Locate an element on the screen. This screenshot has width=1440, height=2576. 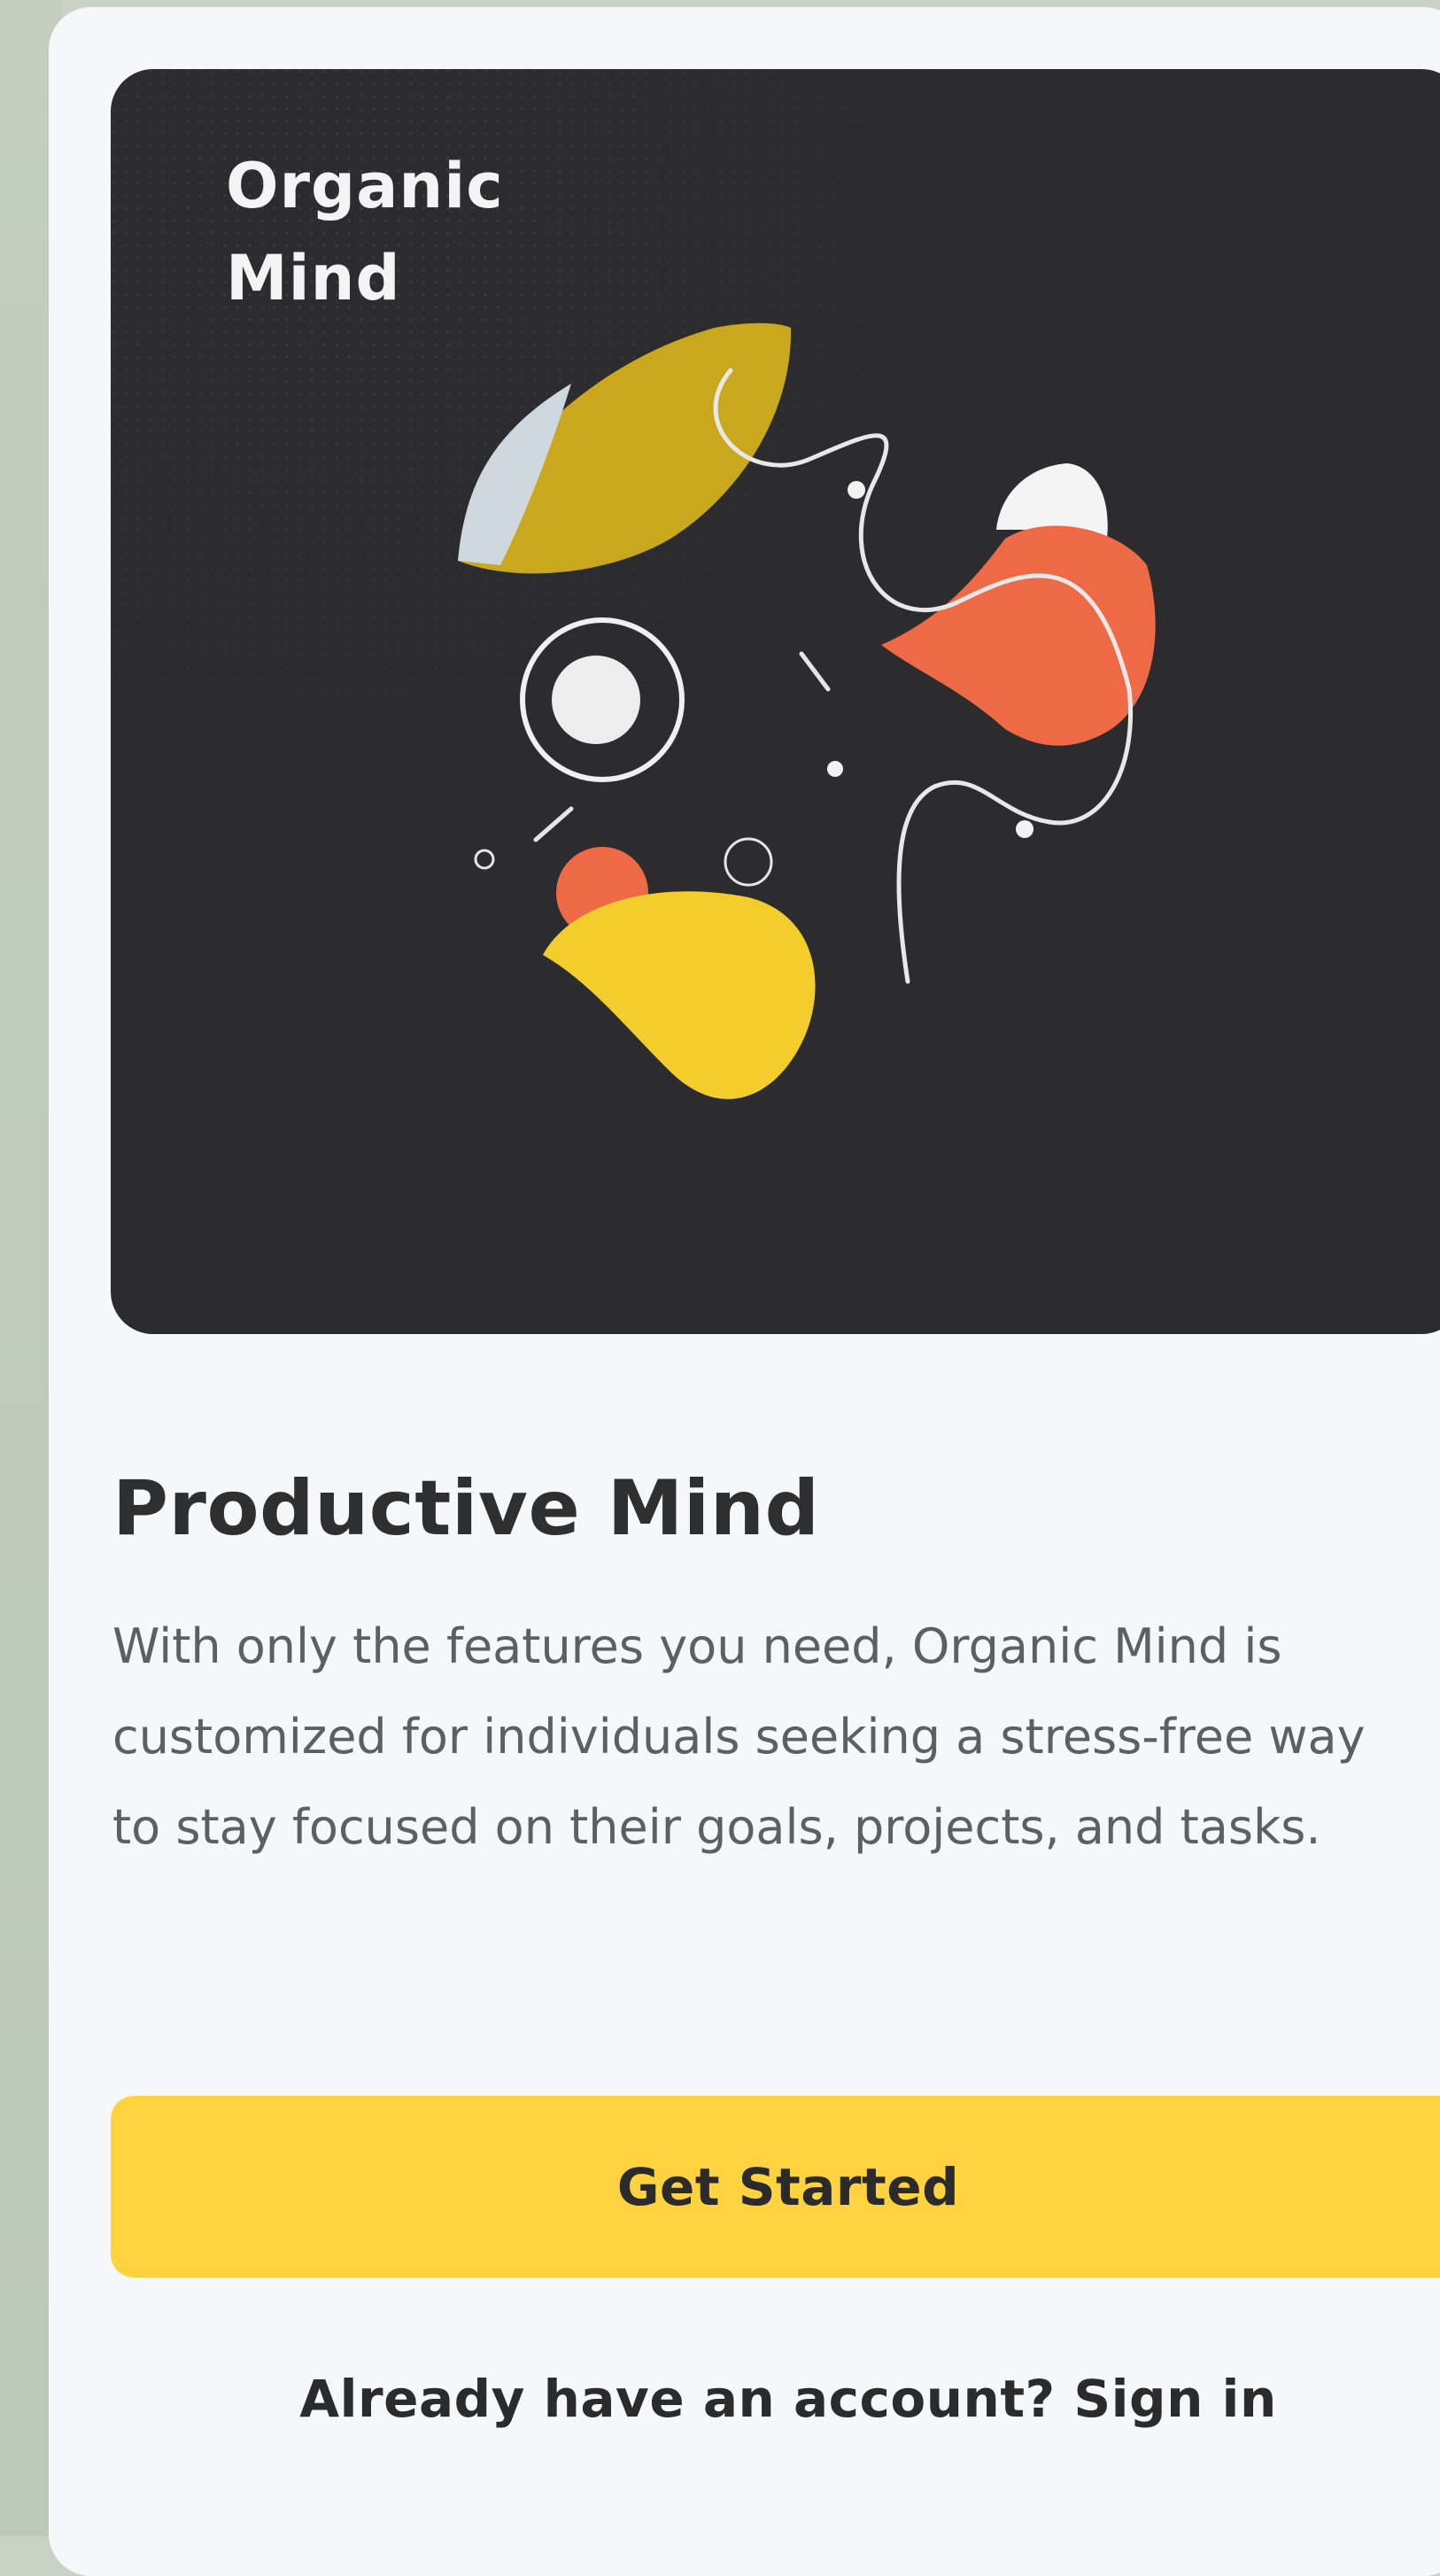
signin-prompt: Already have an account? is located at coordinates (686, 2399).